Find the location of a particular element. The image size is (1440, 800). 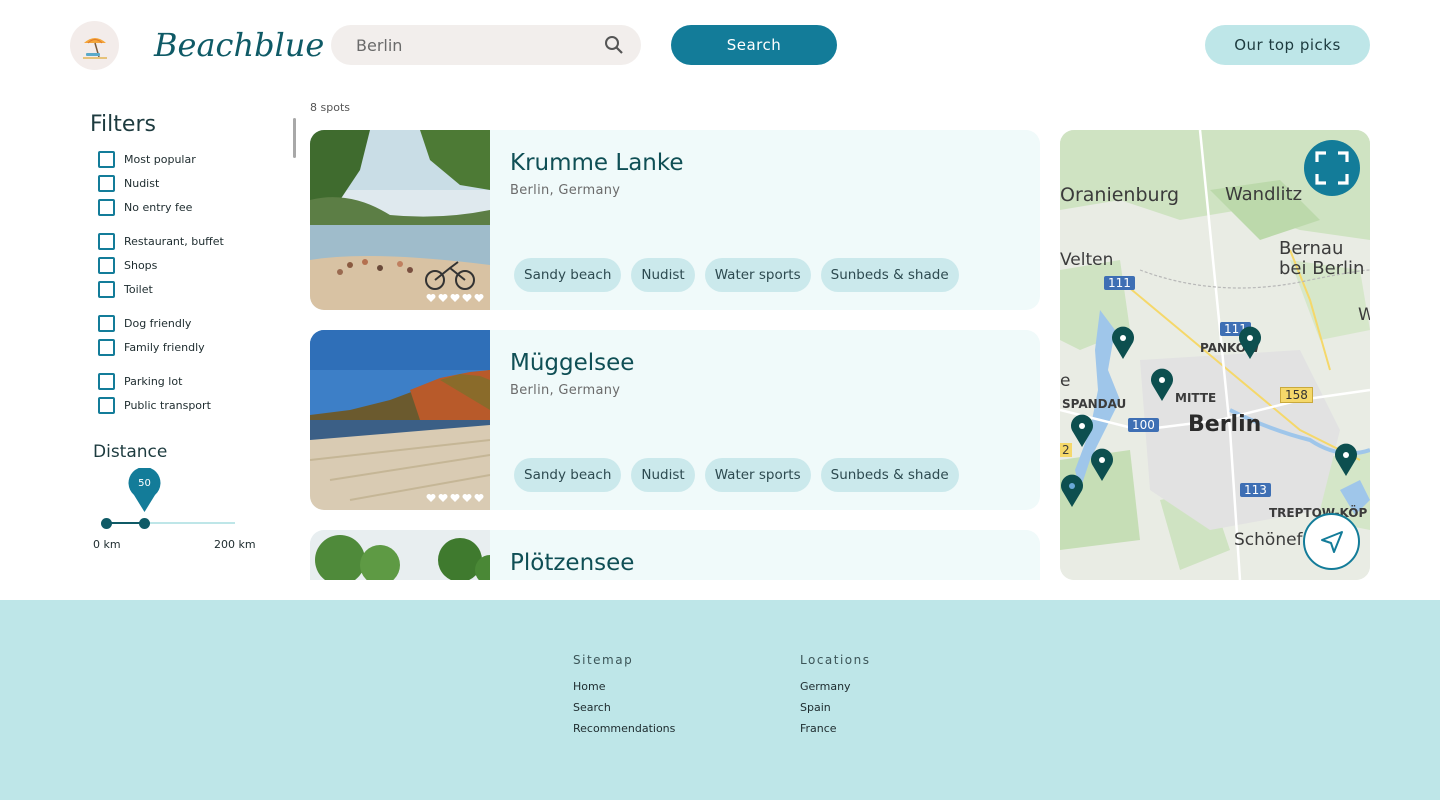

filter-no-entry-fee: No entry fee is located at coordinates (145, 207).